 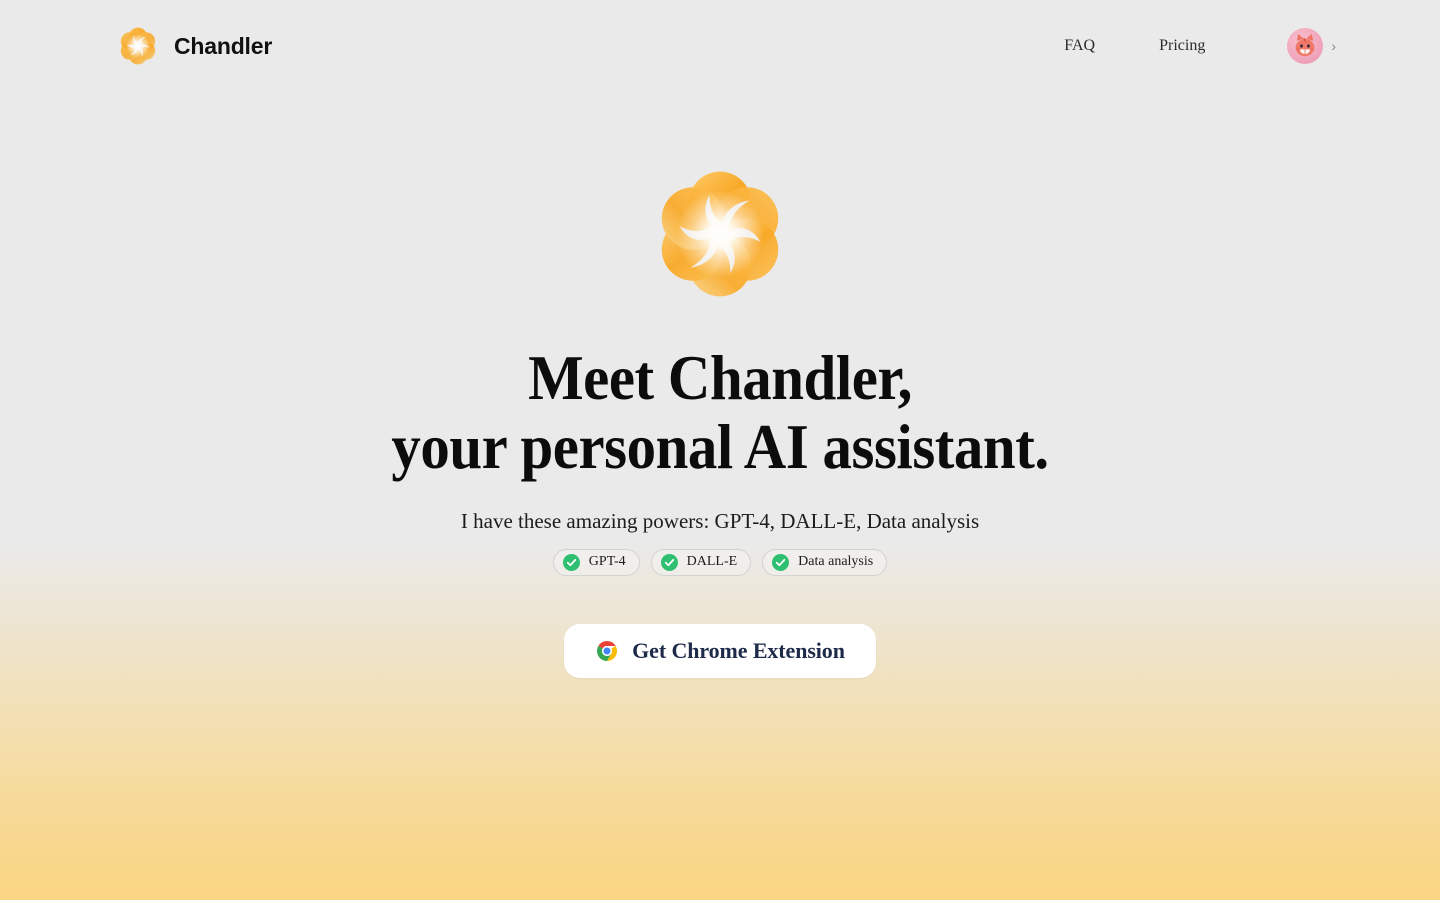 I want to click on headline-line-2: your personal AI assistant., so click(x=720, y=447).